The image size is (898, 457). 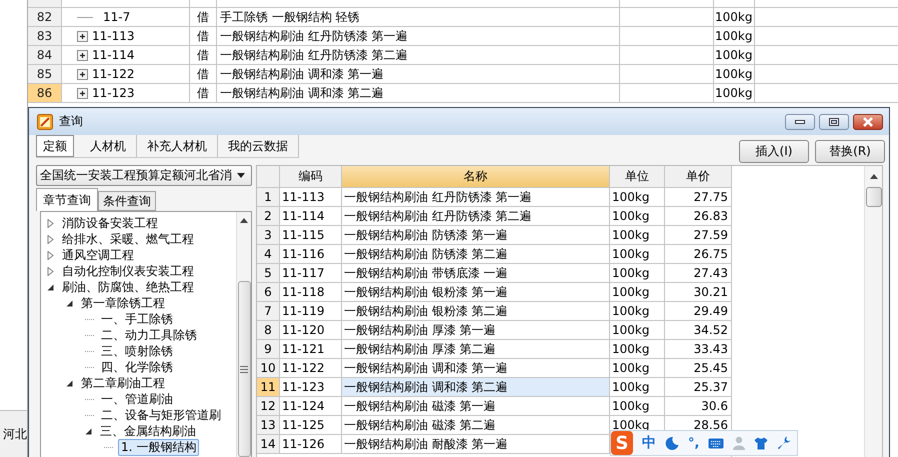 I want to click on dropdown-caret-icon, so click(x=241, y=175).